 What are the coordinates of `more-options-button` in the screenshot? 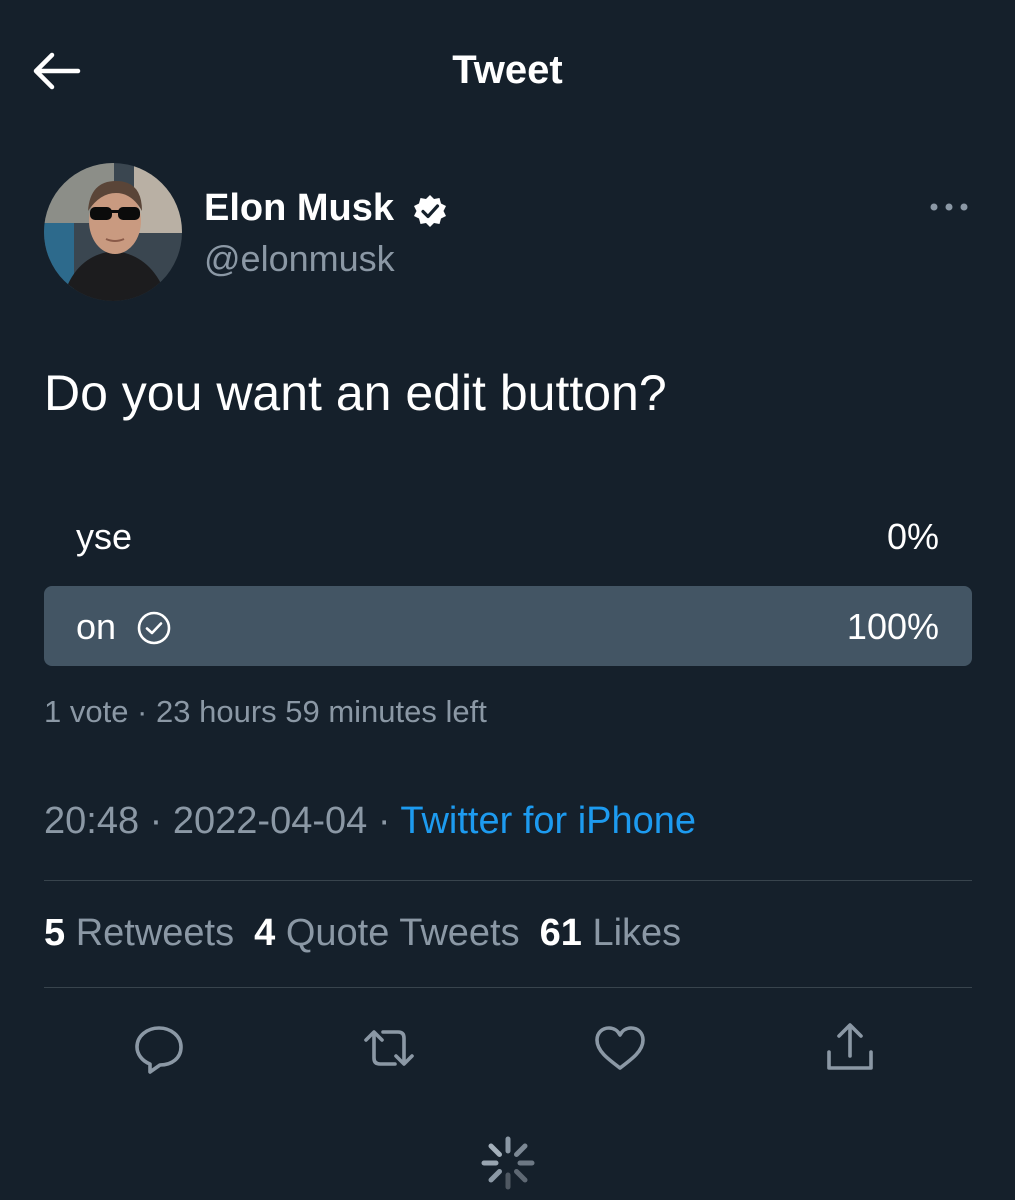 It's located at (949, 207).